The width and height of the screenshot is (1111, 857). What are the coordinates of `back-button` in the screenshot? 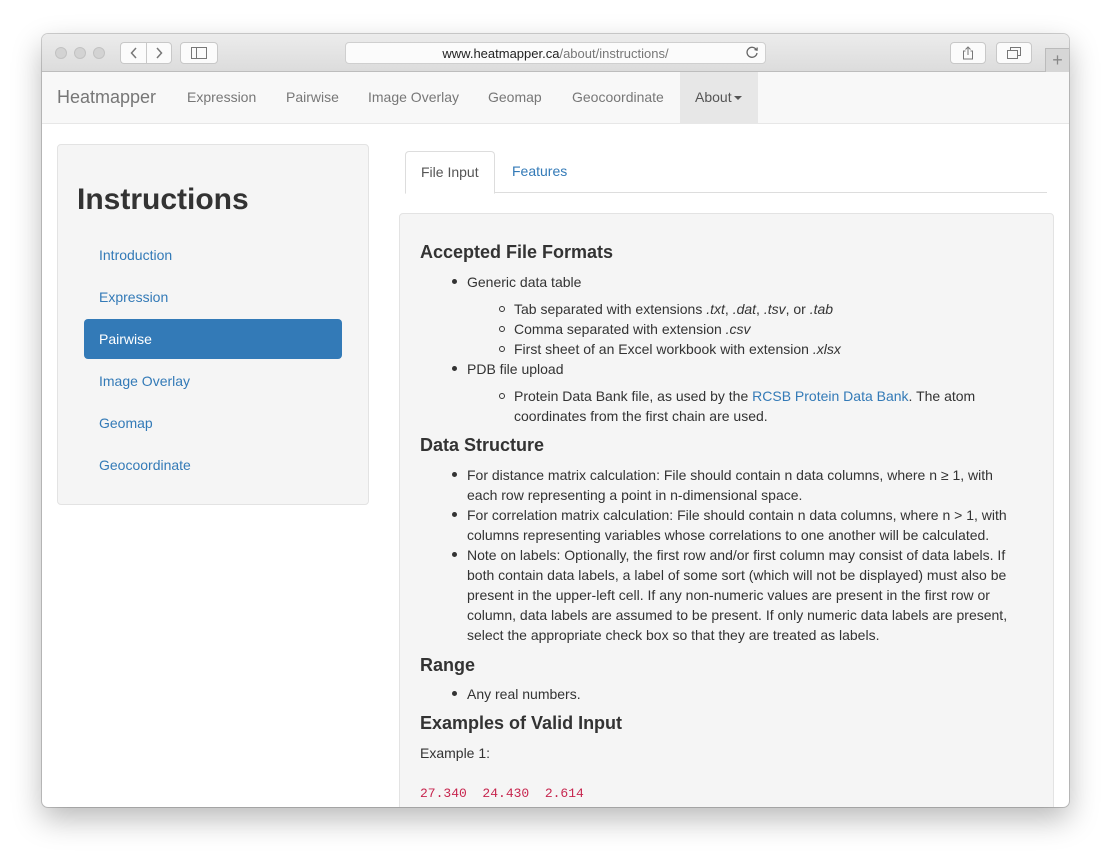 It's located at (133, 53).